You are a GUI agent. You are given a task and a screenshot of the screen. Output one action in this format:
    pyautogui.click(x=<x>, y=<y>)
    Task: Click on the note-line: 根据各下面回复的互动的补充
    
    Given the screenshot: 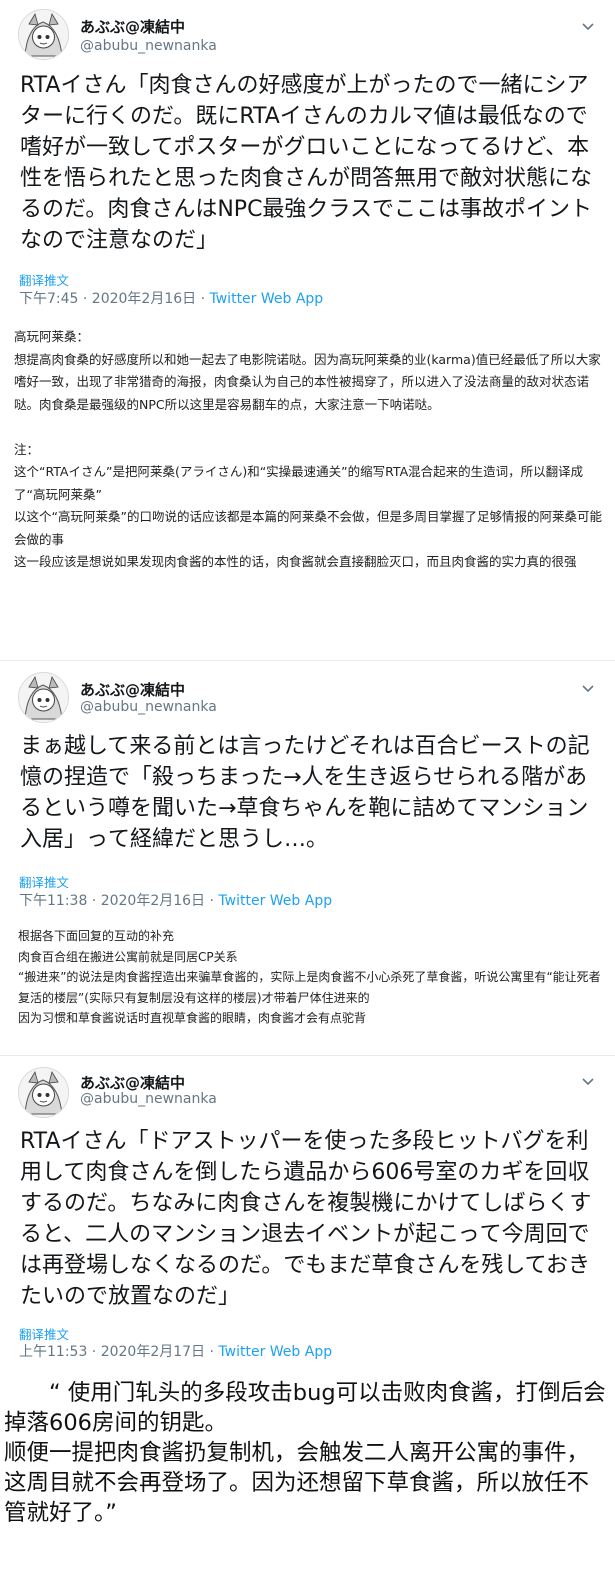 What is the action you would take?
    pyautogui.click(x=96, y=936)
    